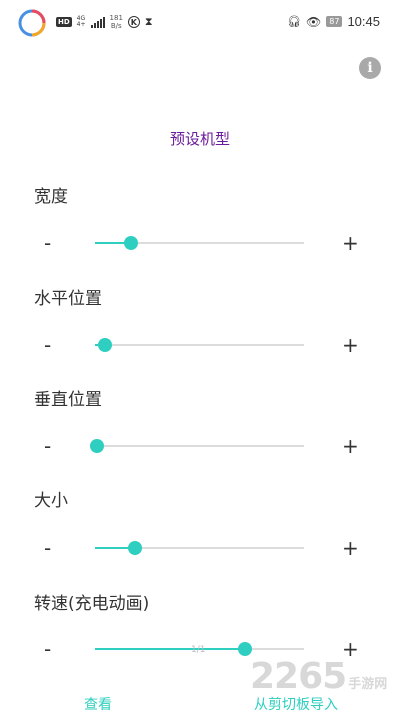 The height and width of the screenshot is (714, 400). I want to click on headphone-icon: 🎧︎, so click(294, 21).